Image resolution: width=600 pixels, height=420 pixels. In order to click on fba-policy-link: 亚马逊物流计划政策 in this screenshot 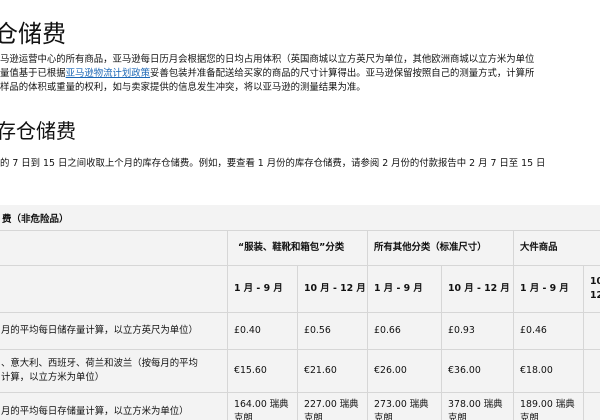, I will do `click(108, 73)`.